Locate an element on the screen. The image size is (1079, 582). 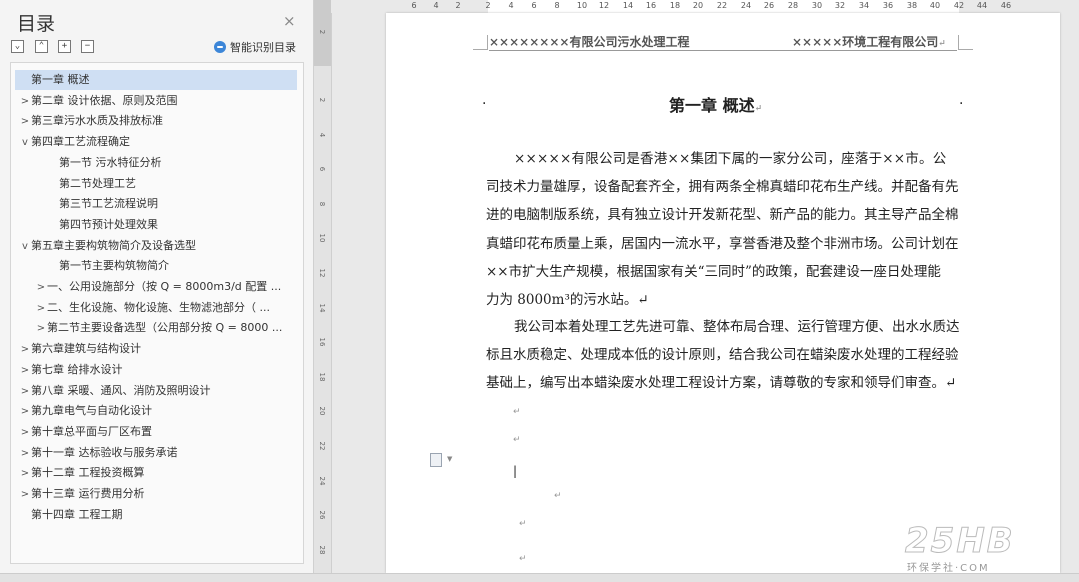
ruler-tick-label: 18 is located at coordinates (675, 5).